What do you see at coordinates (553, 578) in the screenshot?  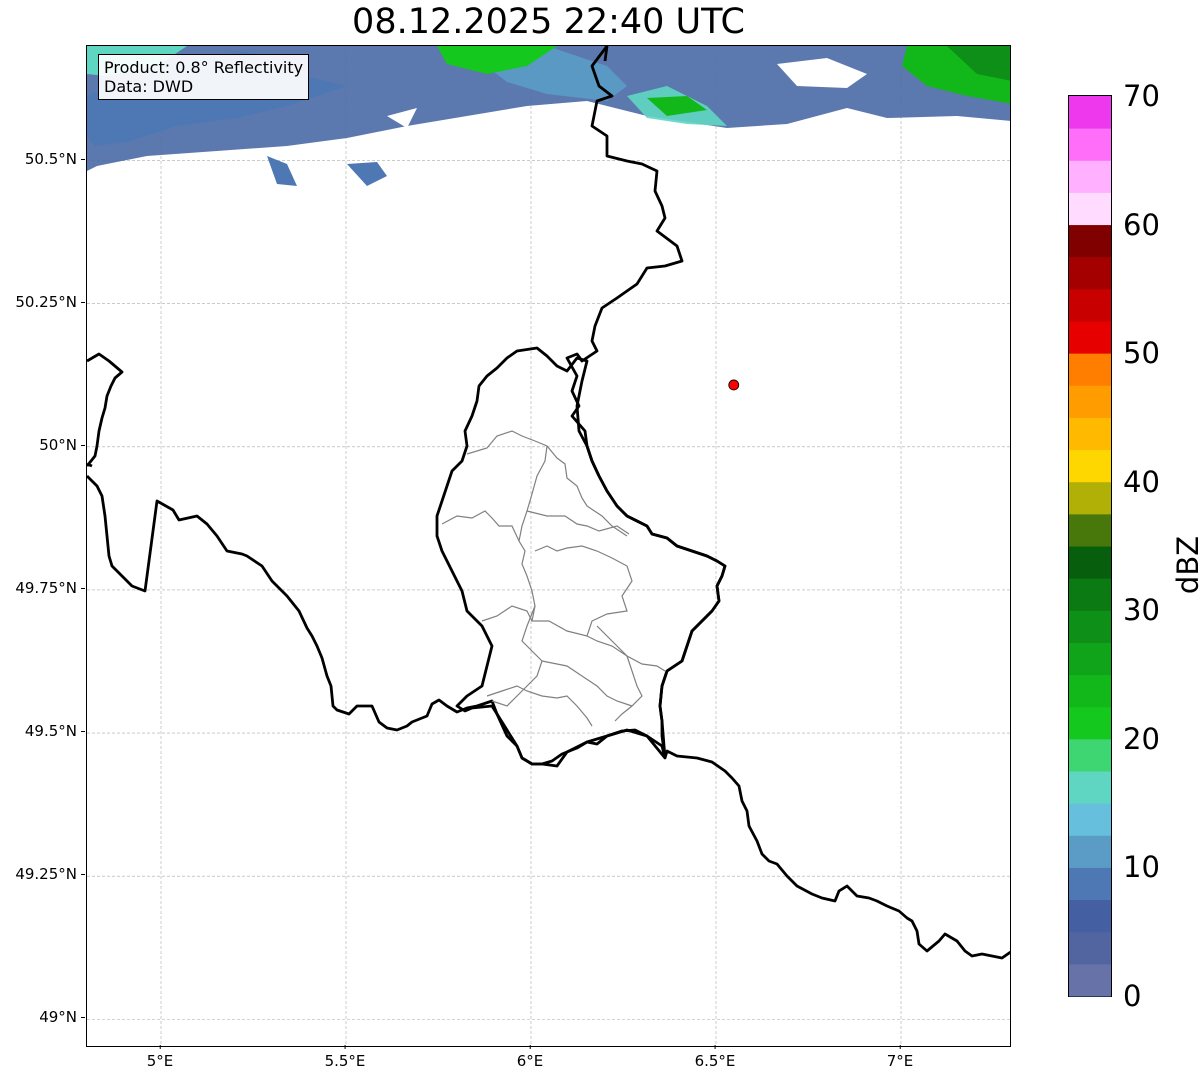 I see `canton-borders` at bounding box center [553, 578].